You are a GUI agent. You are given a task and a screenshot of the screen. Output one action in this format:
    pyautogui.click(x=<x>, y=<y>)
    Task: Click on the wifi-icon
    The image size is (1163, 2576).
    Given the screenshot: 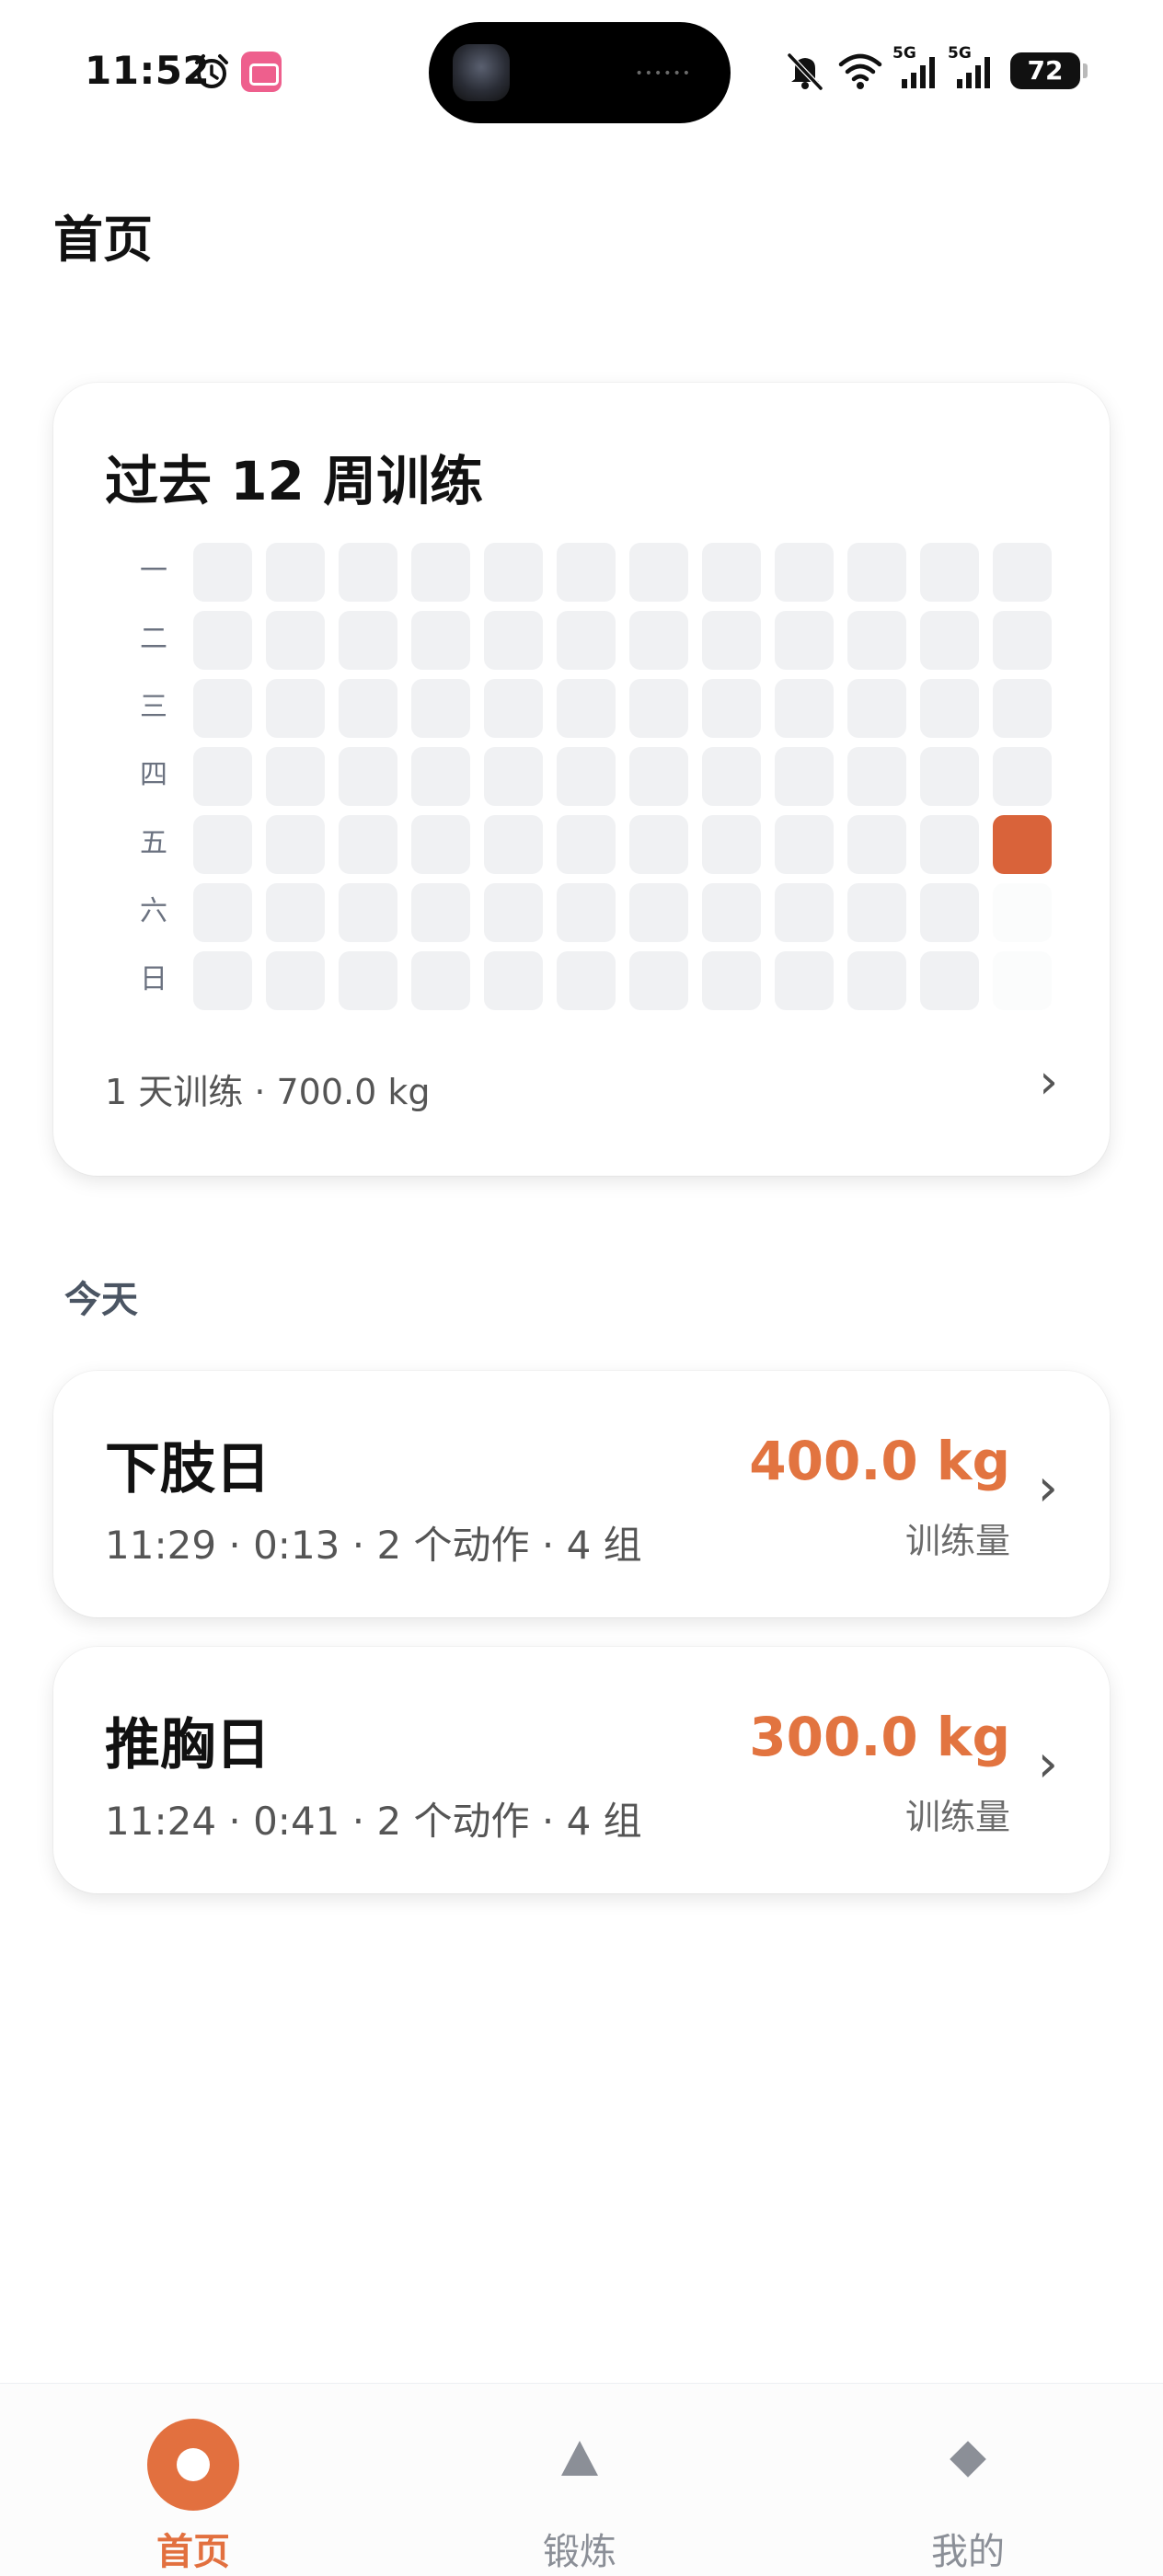 What is the action you would take?
    pyautogui.click(x=860, y=71)
    